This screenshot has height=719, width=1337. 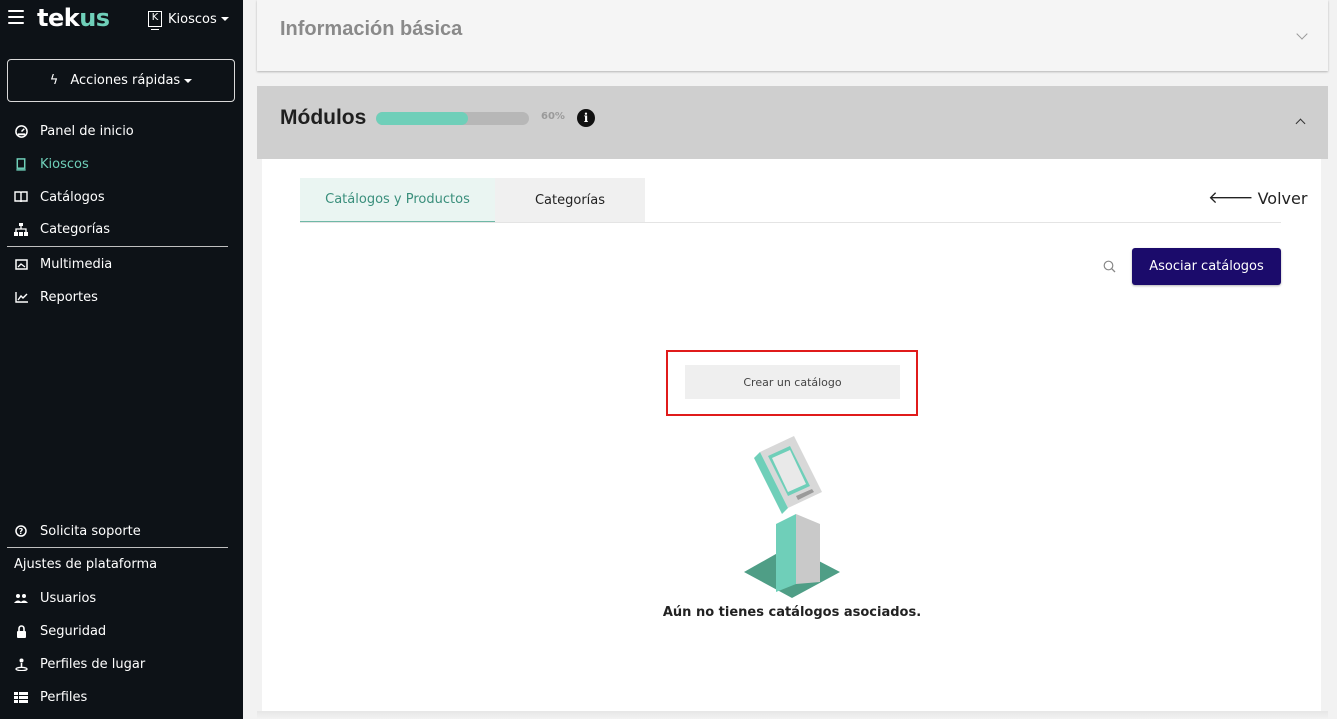 What do you see at coordinates (192, 19) in the screenshot?
I see `product-switch-label: Kioscos` at bounding box center [192, 19].